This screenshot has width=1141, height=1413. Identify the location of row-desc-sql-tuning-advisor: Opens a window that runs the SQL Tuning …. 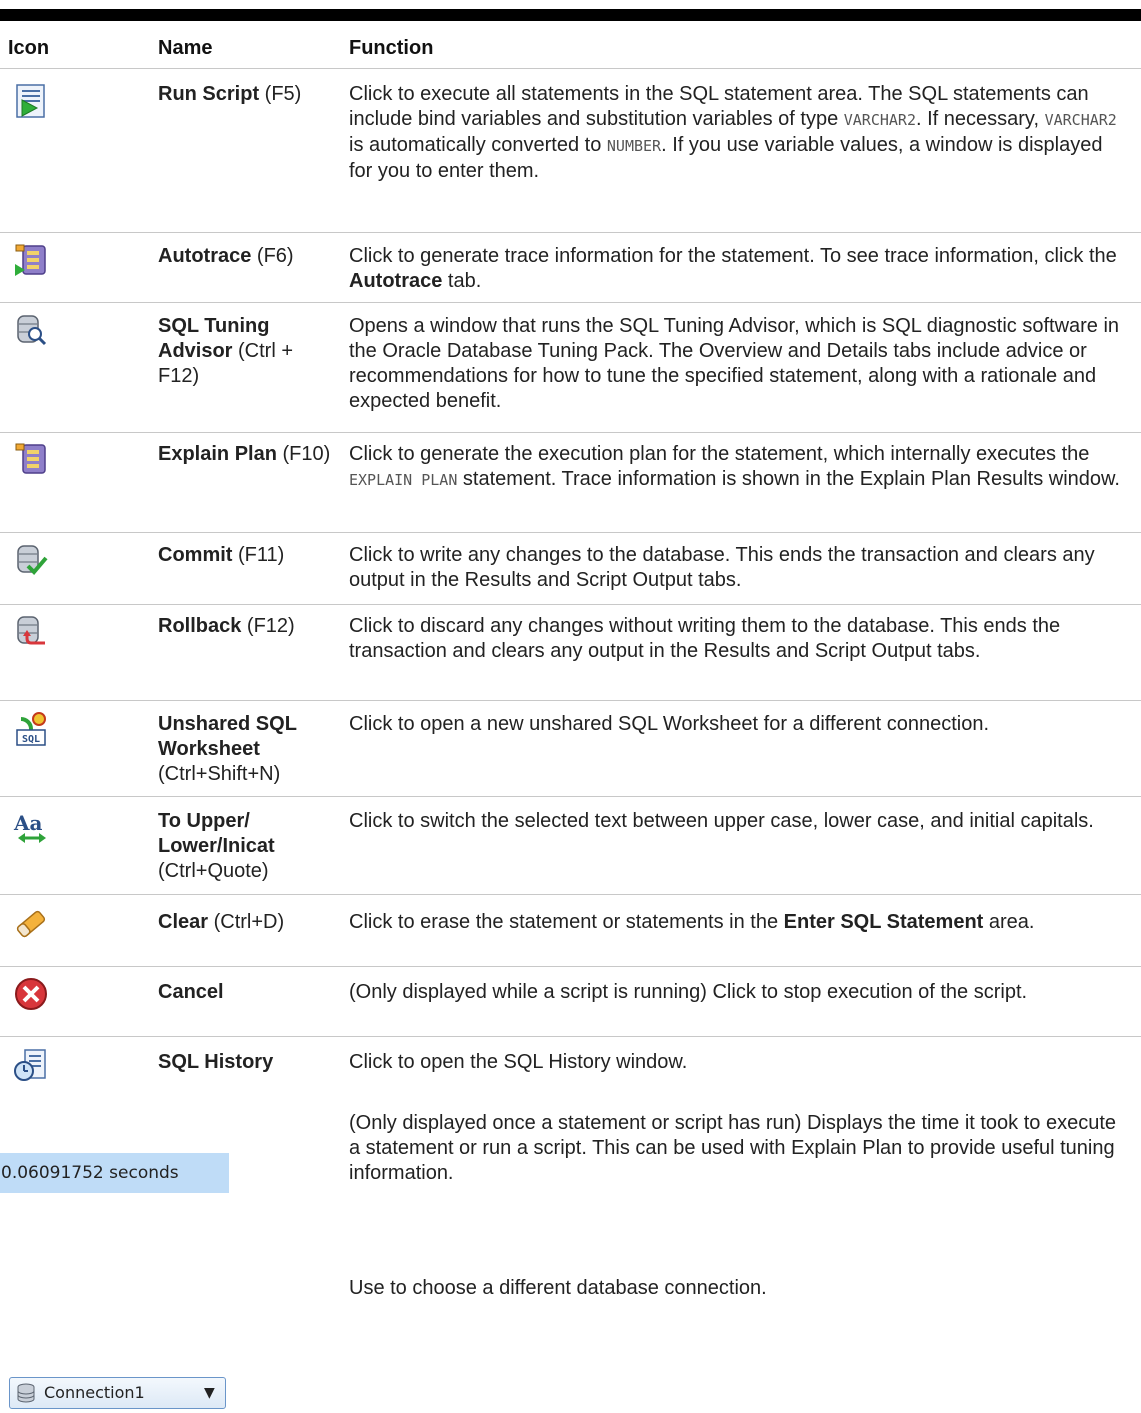
(734, 363).